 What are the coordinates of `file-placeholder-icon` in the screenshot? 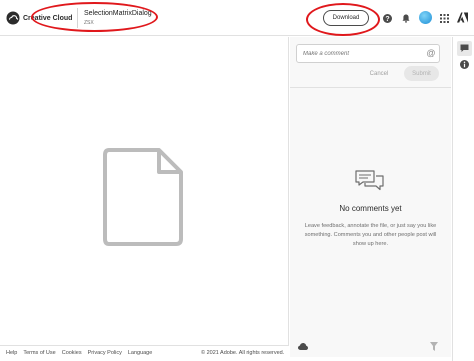 It's located at (143, 197).